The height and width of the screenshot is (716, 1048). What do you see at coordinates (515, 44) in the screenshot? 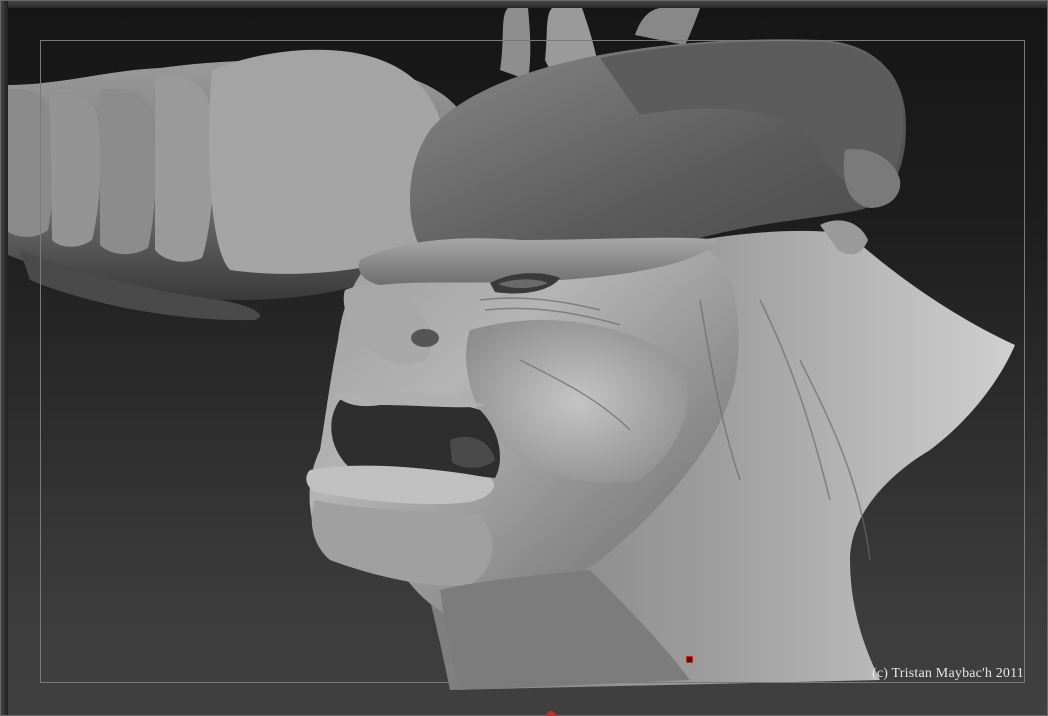
I see `back-horn-left` at bounding box center [515, 44].